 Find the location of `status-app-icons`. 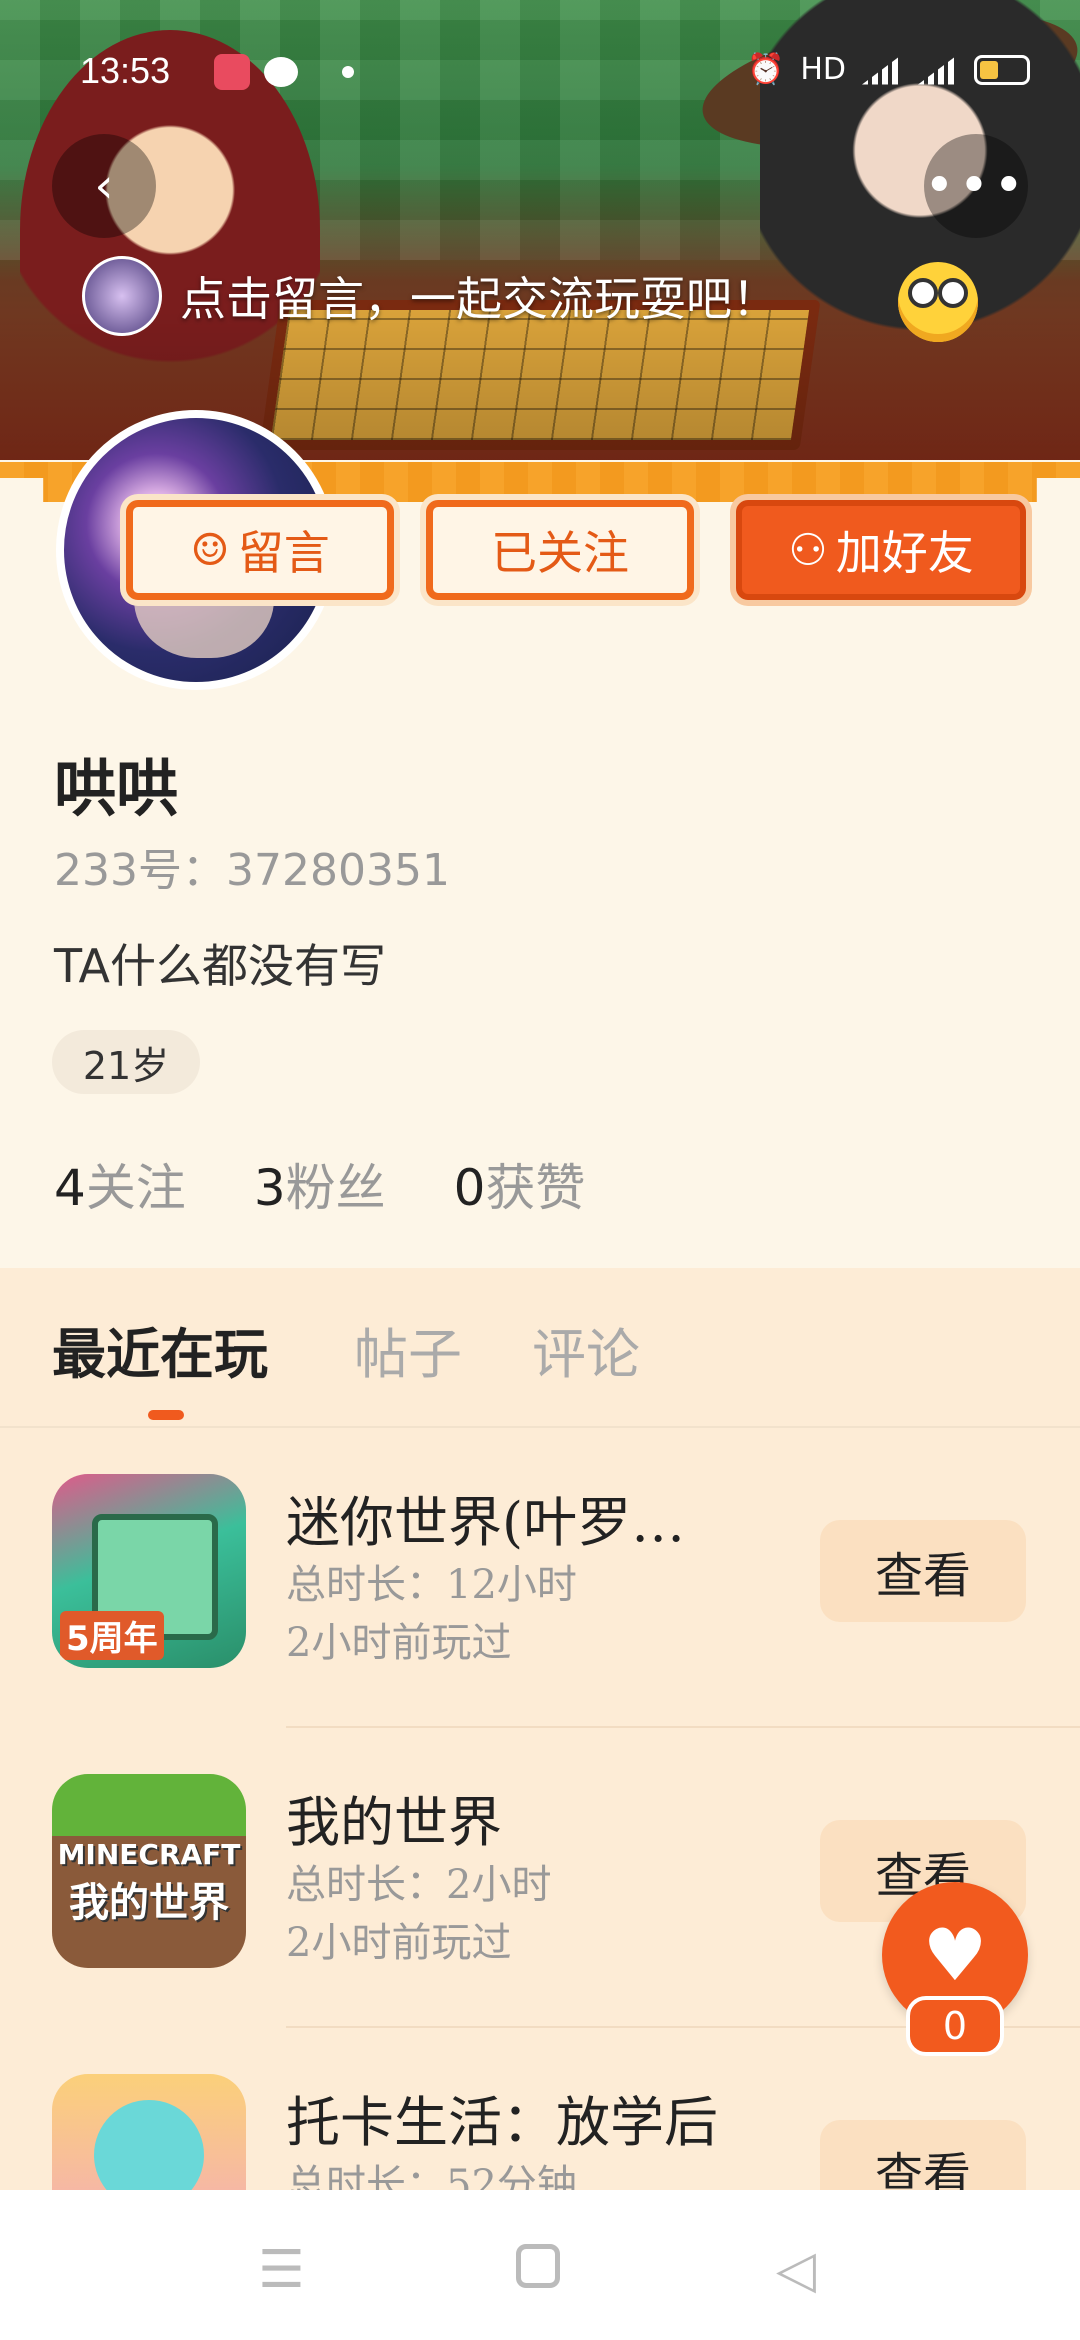

status-app-icons is located at coordinates (284, 72).